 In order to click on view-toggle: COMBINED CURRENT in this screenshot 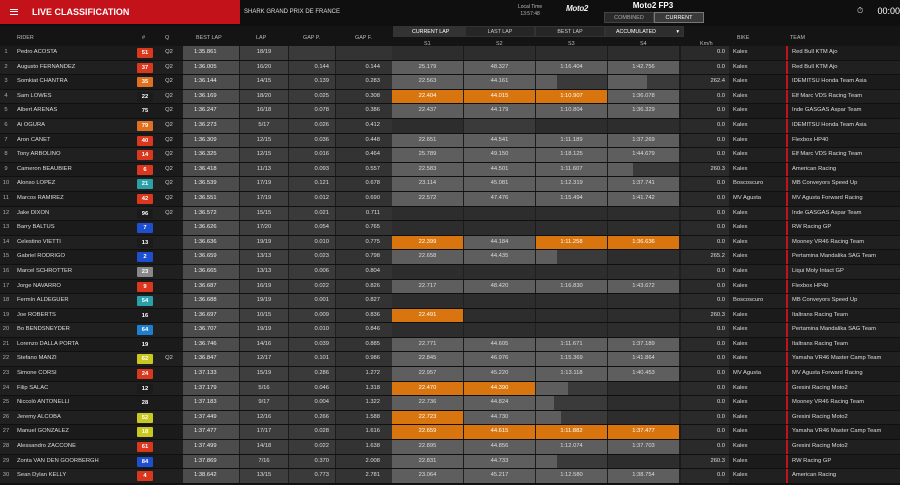, I will do `click(654, 17)`.